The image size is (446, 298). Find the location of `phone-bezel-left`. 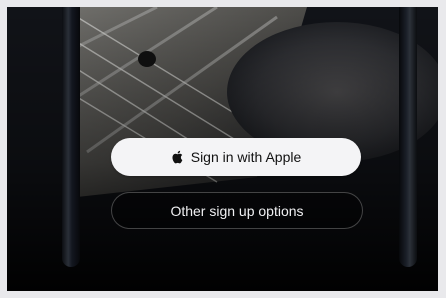

phone-bezel-left is located at coordinates (71, 137).